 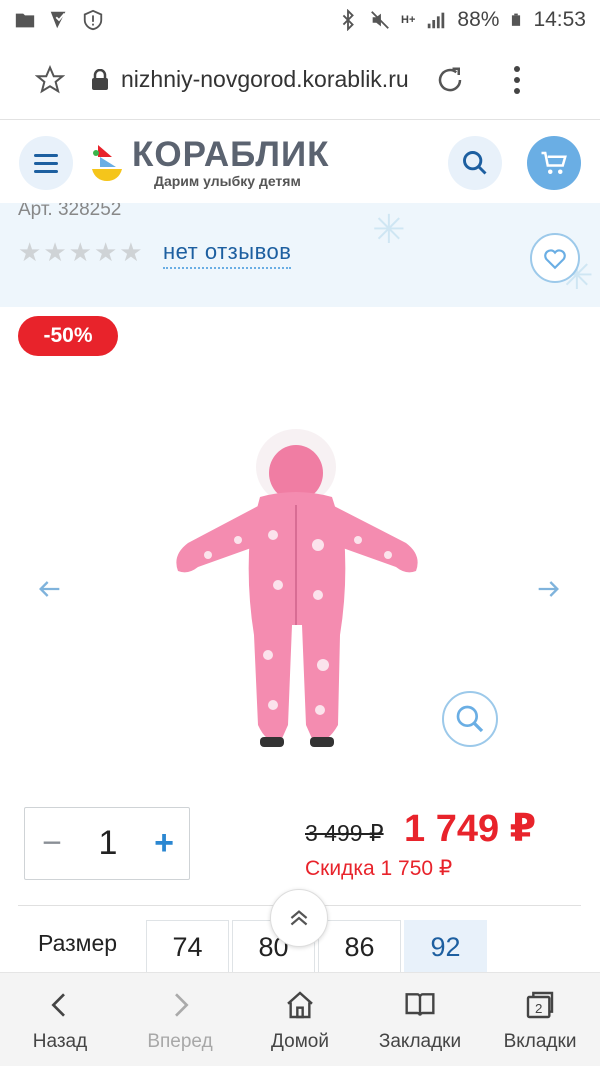 I want to click on nav-back-label: Назад, so click(x=60, y=1041).